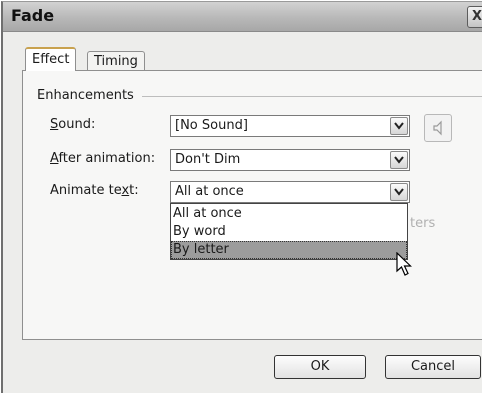 Image resolution: width=482 pixels, height=393 pixels. I want to click on option-all-at-once: All at once, so click(289, 214).